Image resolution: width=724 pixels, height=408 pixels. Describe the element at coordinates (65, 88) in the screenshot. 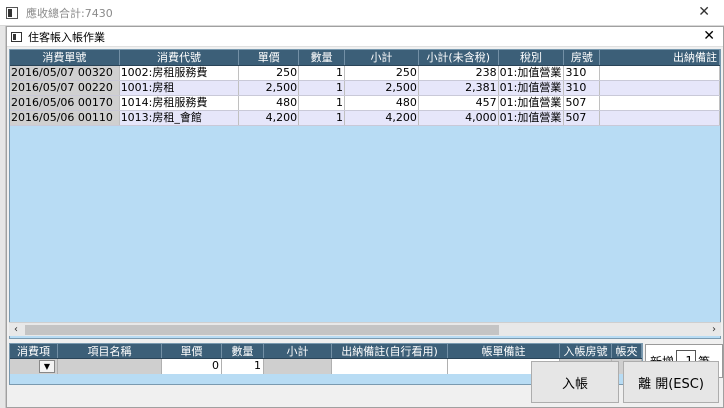

I see `cell-no: 2016/05/07 00220` at that location.